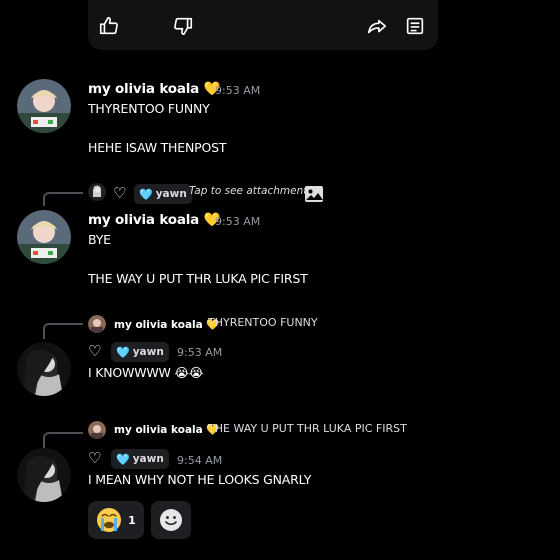 Image resolution: width=560 pixels, height=560 pixels. Describe the element at coordinates (183, 26) in the screenshot. I see `thumbs-down-icon` at that location.